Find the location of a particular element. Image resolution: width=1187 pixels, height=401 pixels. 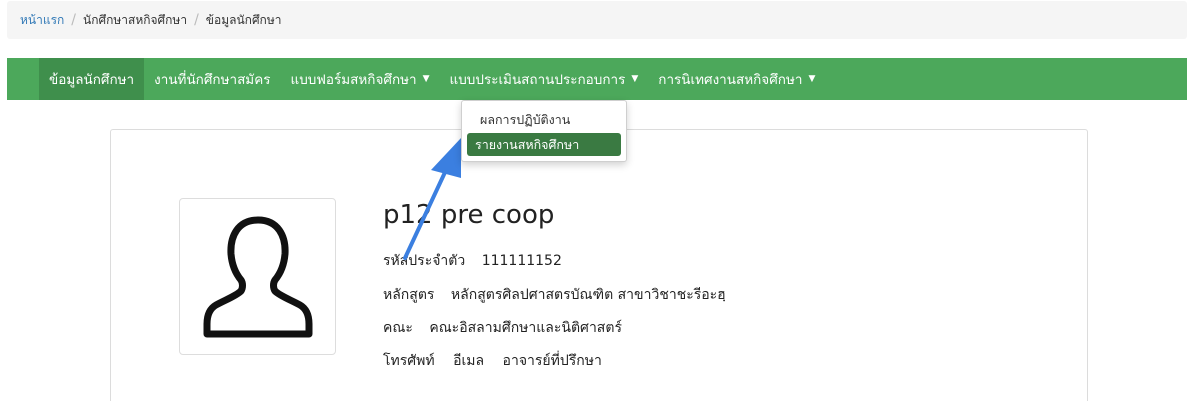

breadcrumb-section: นักศึกษาสหกิจศึกษา is located at coordinates (135, 19).